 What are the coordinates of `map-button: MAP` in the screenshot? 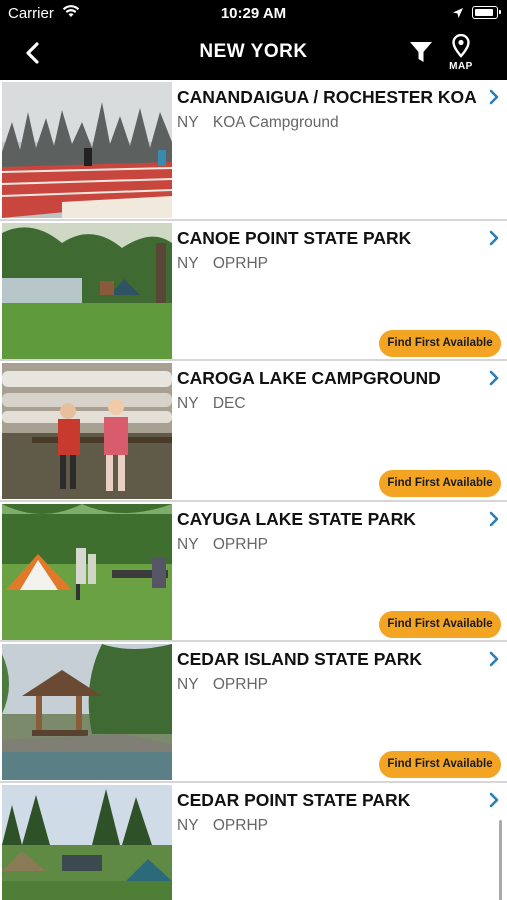 It's located at (461, 53).